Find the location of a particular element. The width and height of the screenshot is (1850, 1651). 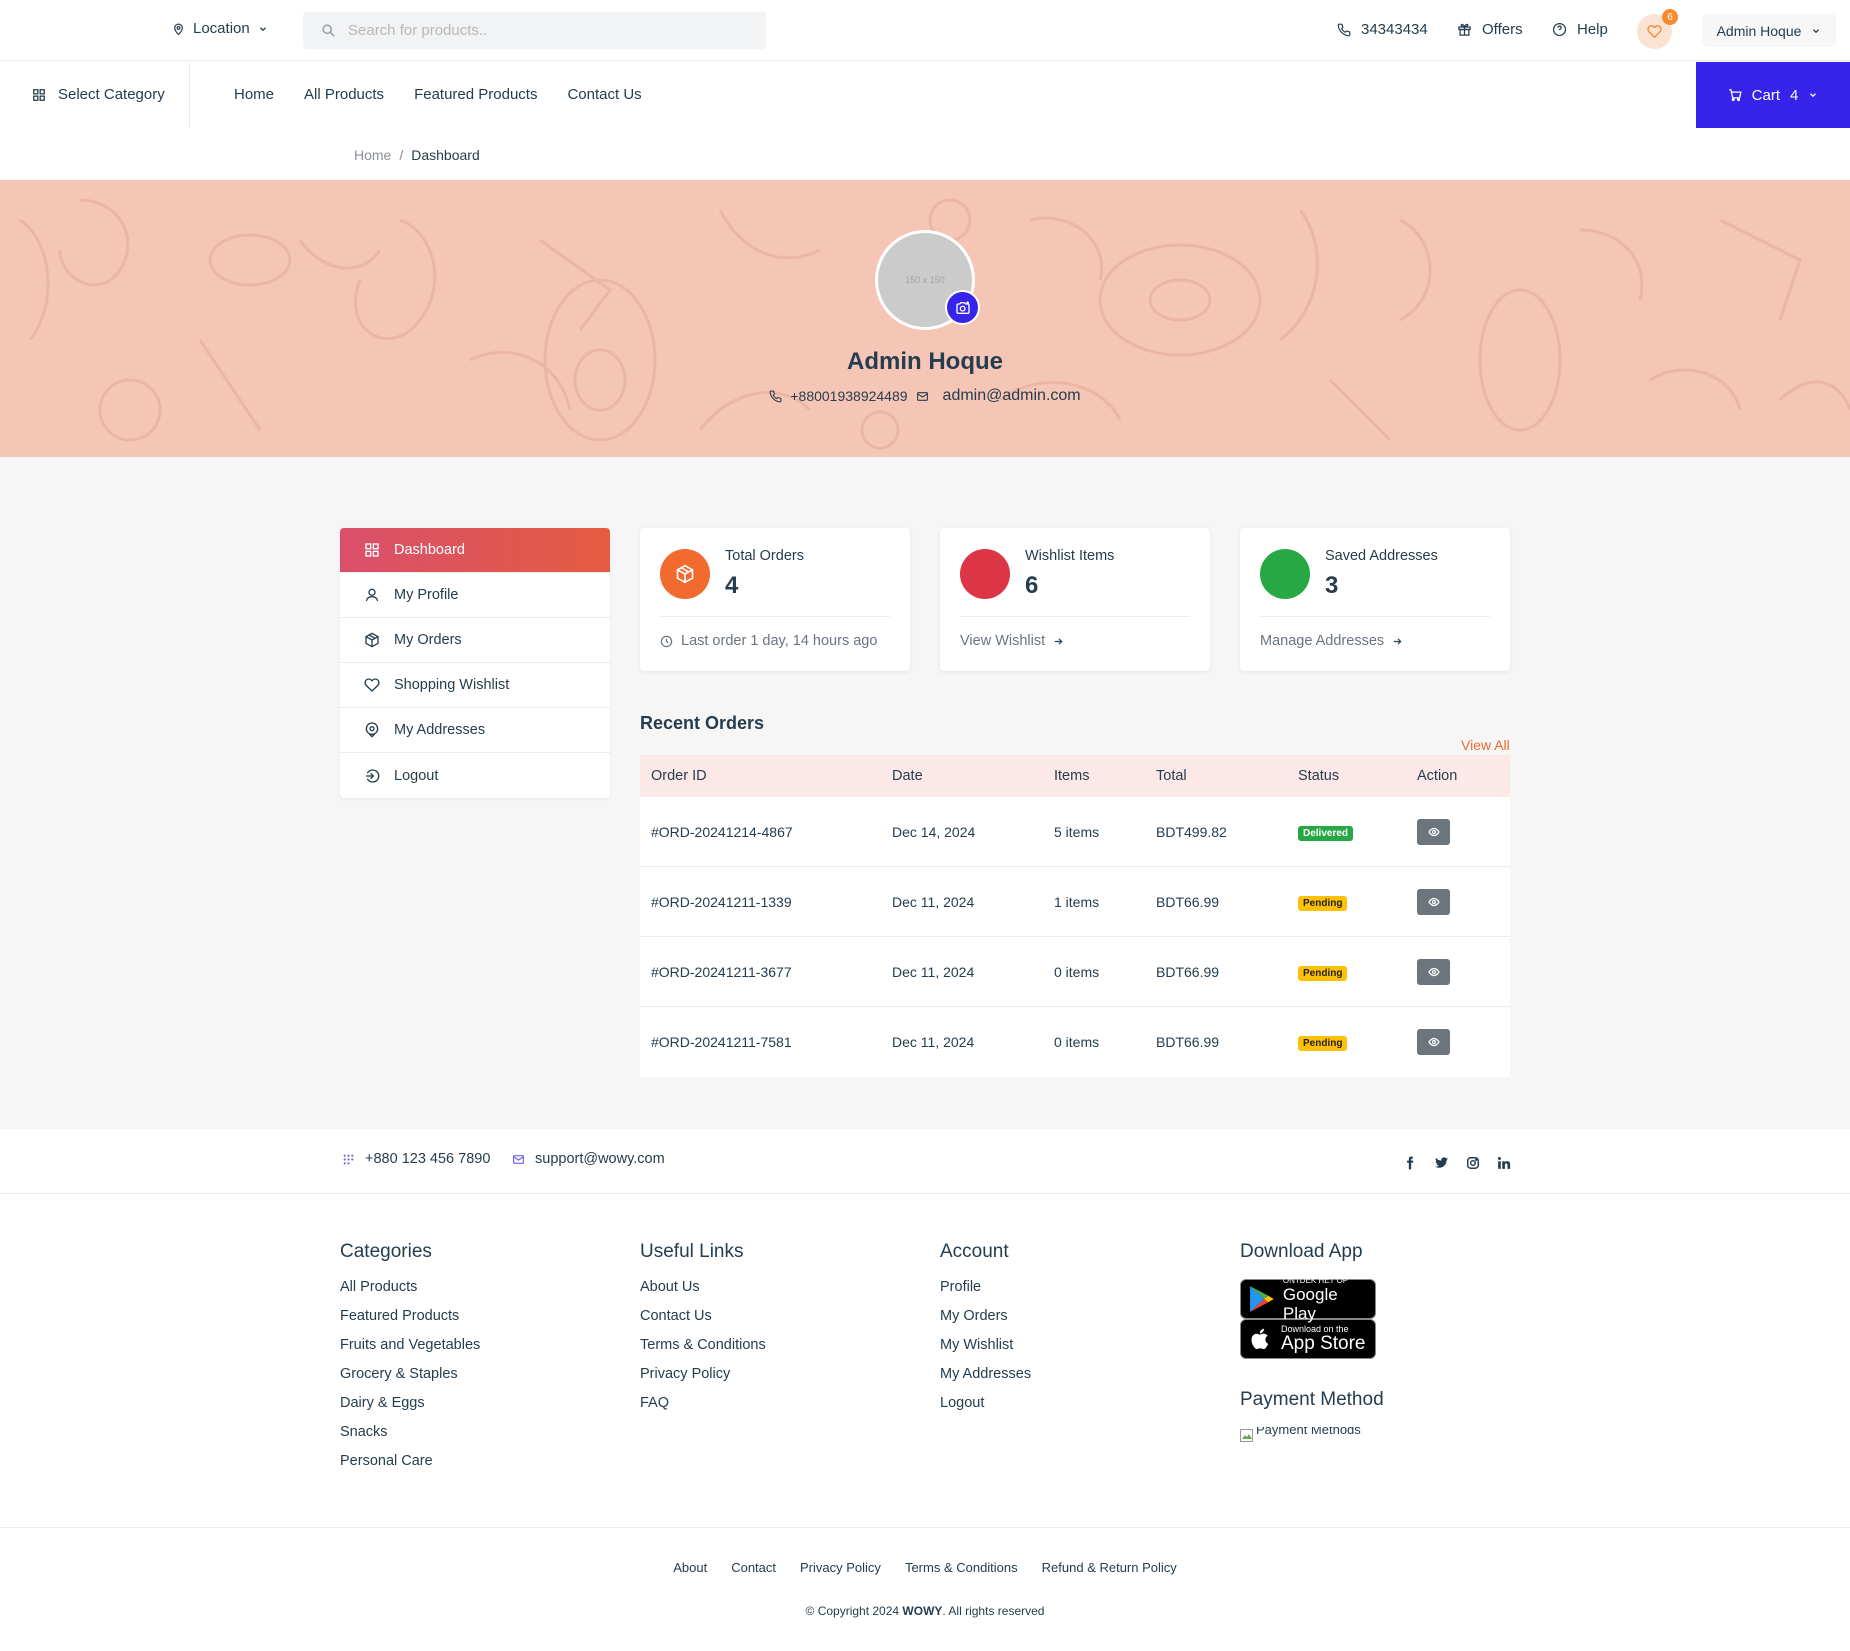

footer-link: Privacy Policy is located at coordinates (703, 1380).